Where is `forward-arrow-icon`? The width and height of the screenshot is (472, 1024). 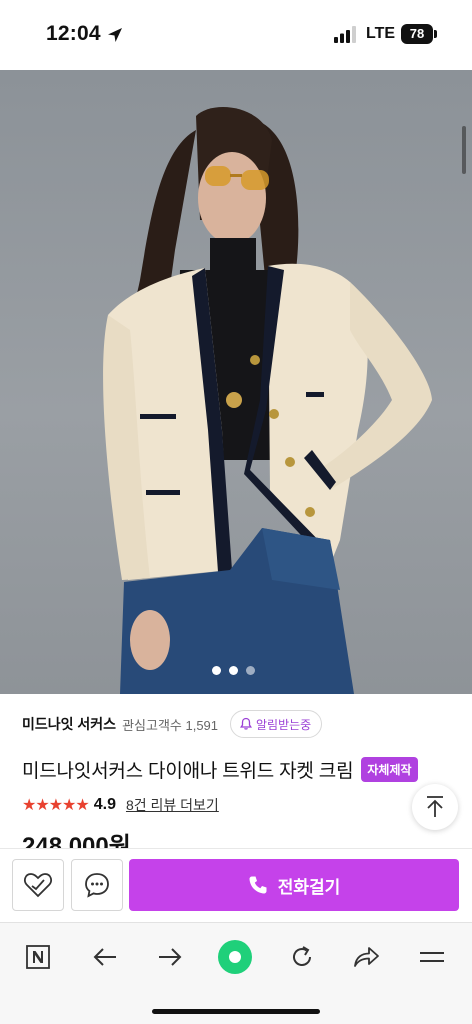
forward-arrow-icon is located at coordinates (170, 957).